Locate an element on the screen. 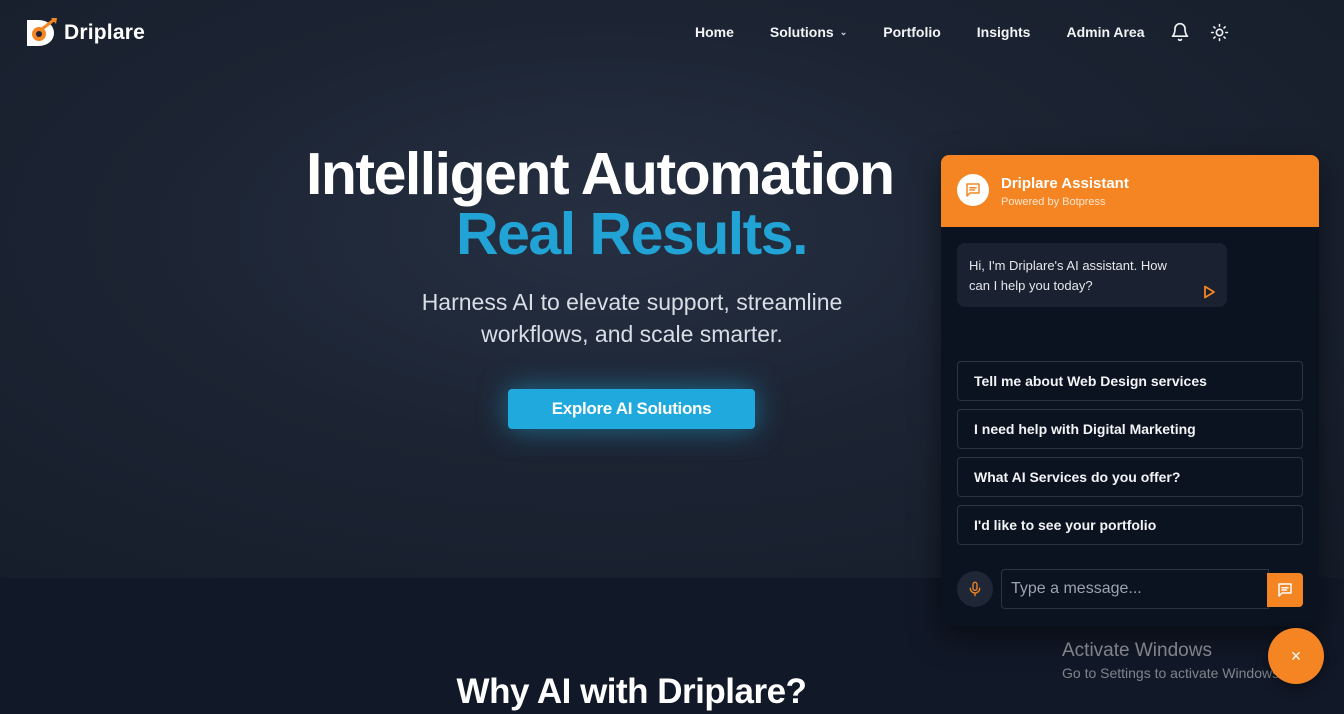 Image resolution: width=1344 pixels, height=714 pixels. send-button is located at coordinates (1285, 590).